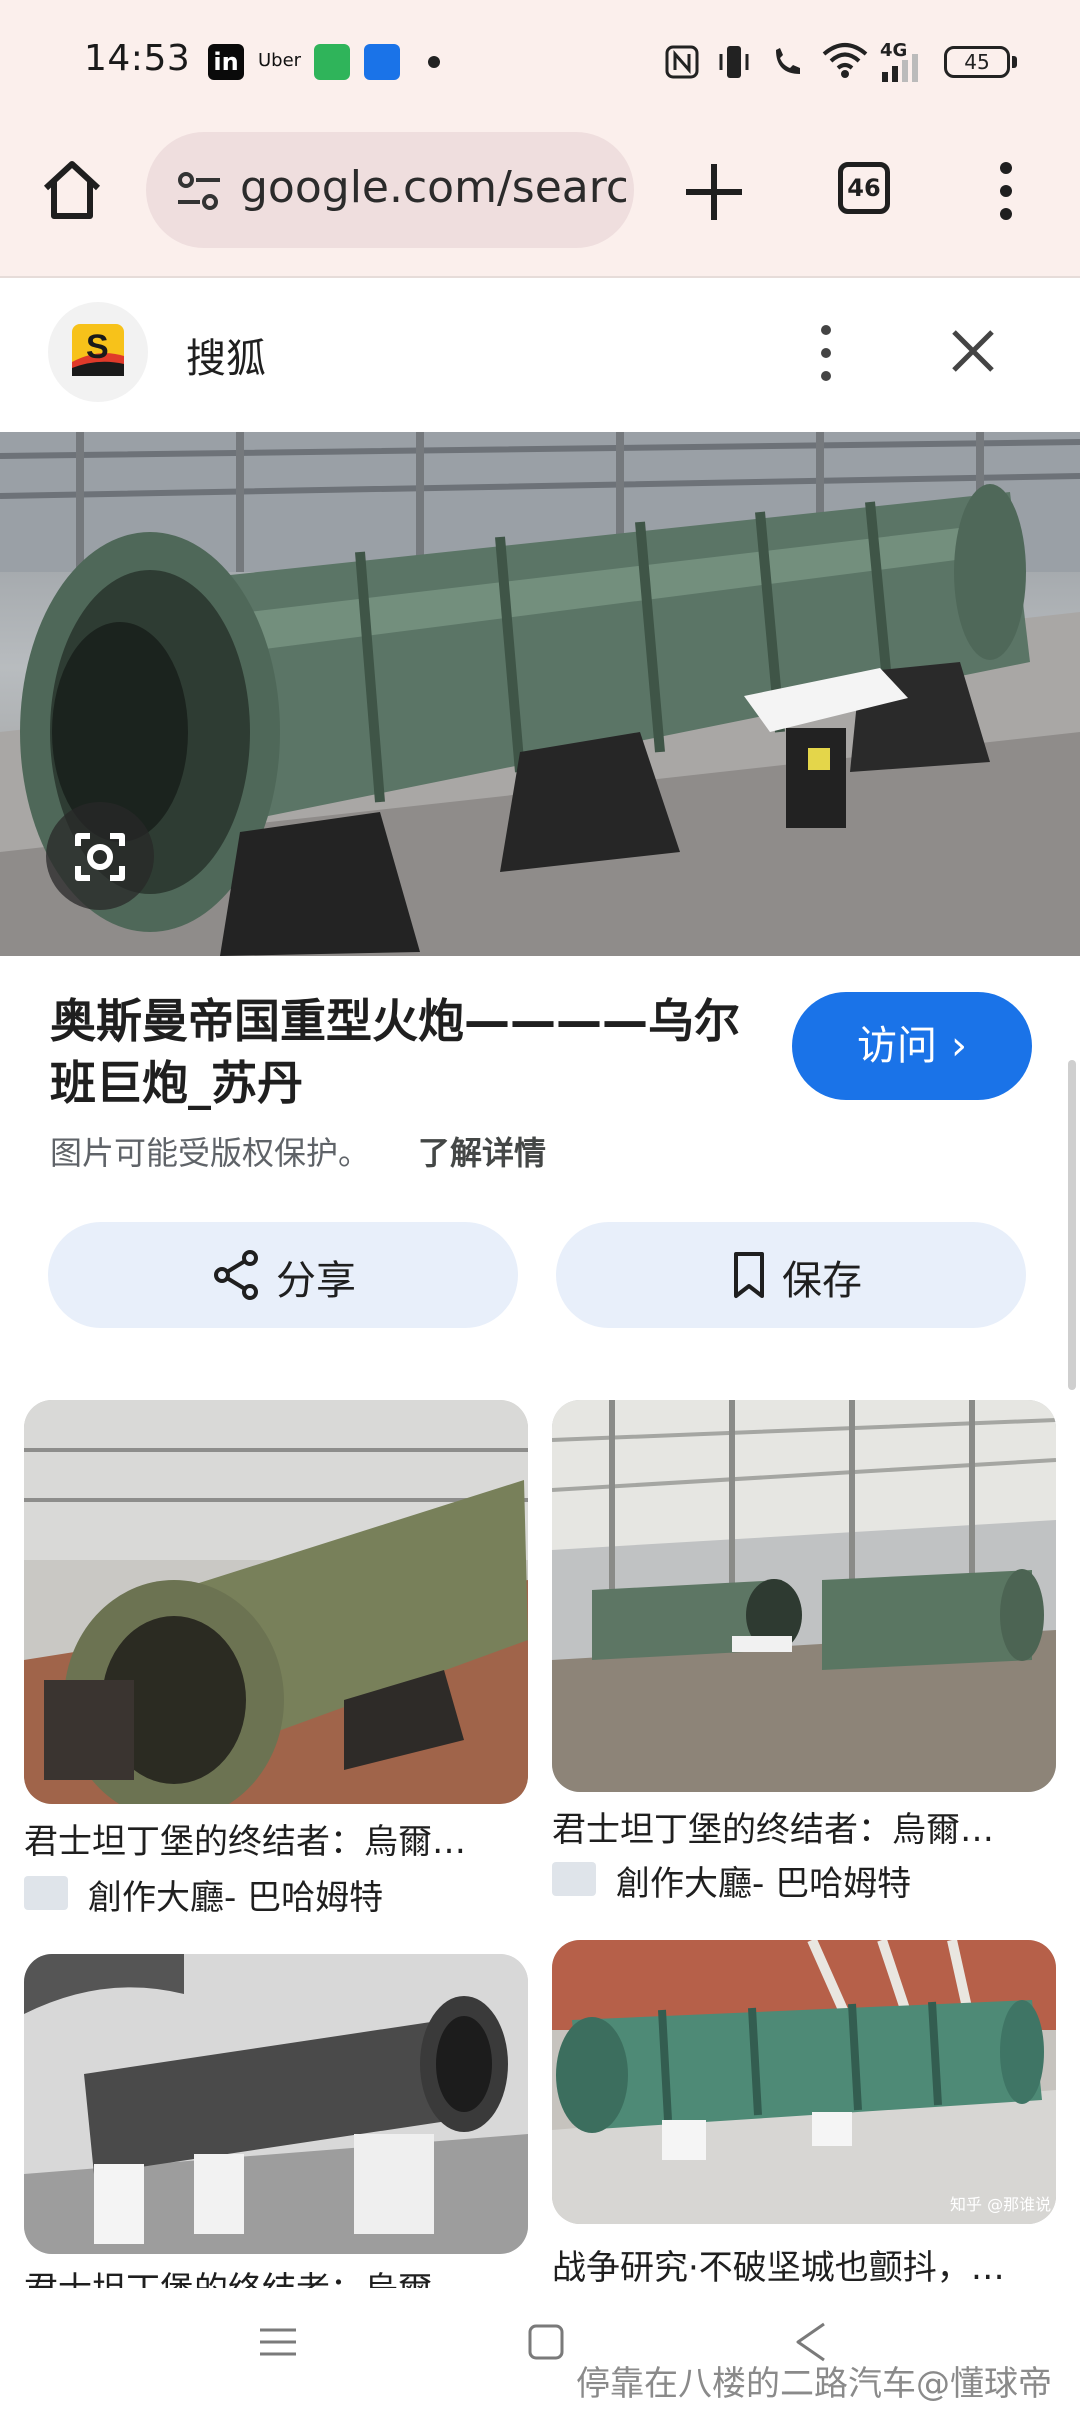 The height and width of the screenshot is (2412, 1080). Describe the element at coordinates (434, 62) in the screenshot. I see `more-notifications-icon` at that location.